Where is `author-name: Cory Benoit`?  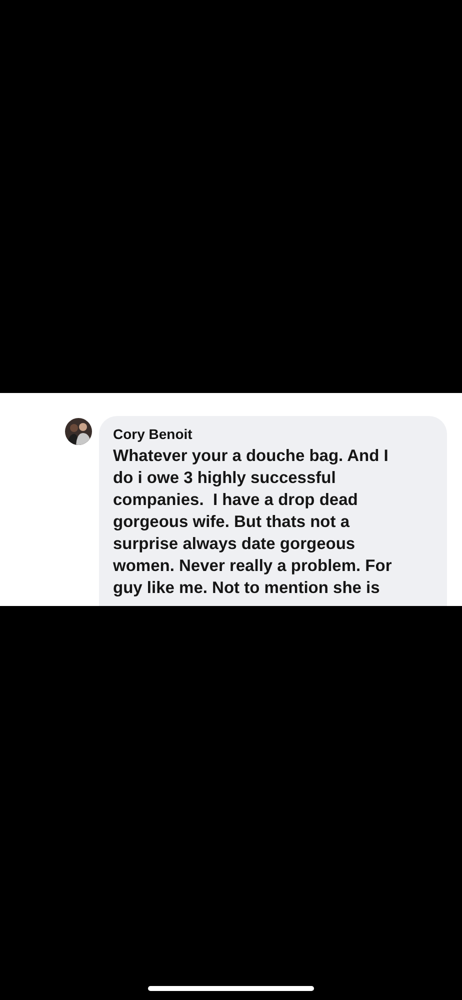 author-name: Cory Benoit is located at coordinates (152, 434).